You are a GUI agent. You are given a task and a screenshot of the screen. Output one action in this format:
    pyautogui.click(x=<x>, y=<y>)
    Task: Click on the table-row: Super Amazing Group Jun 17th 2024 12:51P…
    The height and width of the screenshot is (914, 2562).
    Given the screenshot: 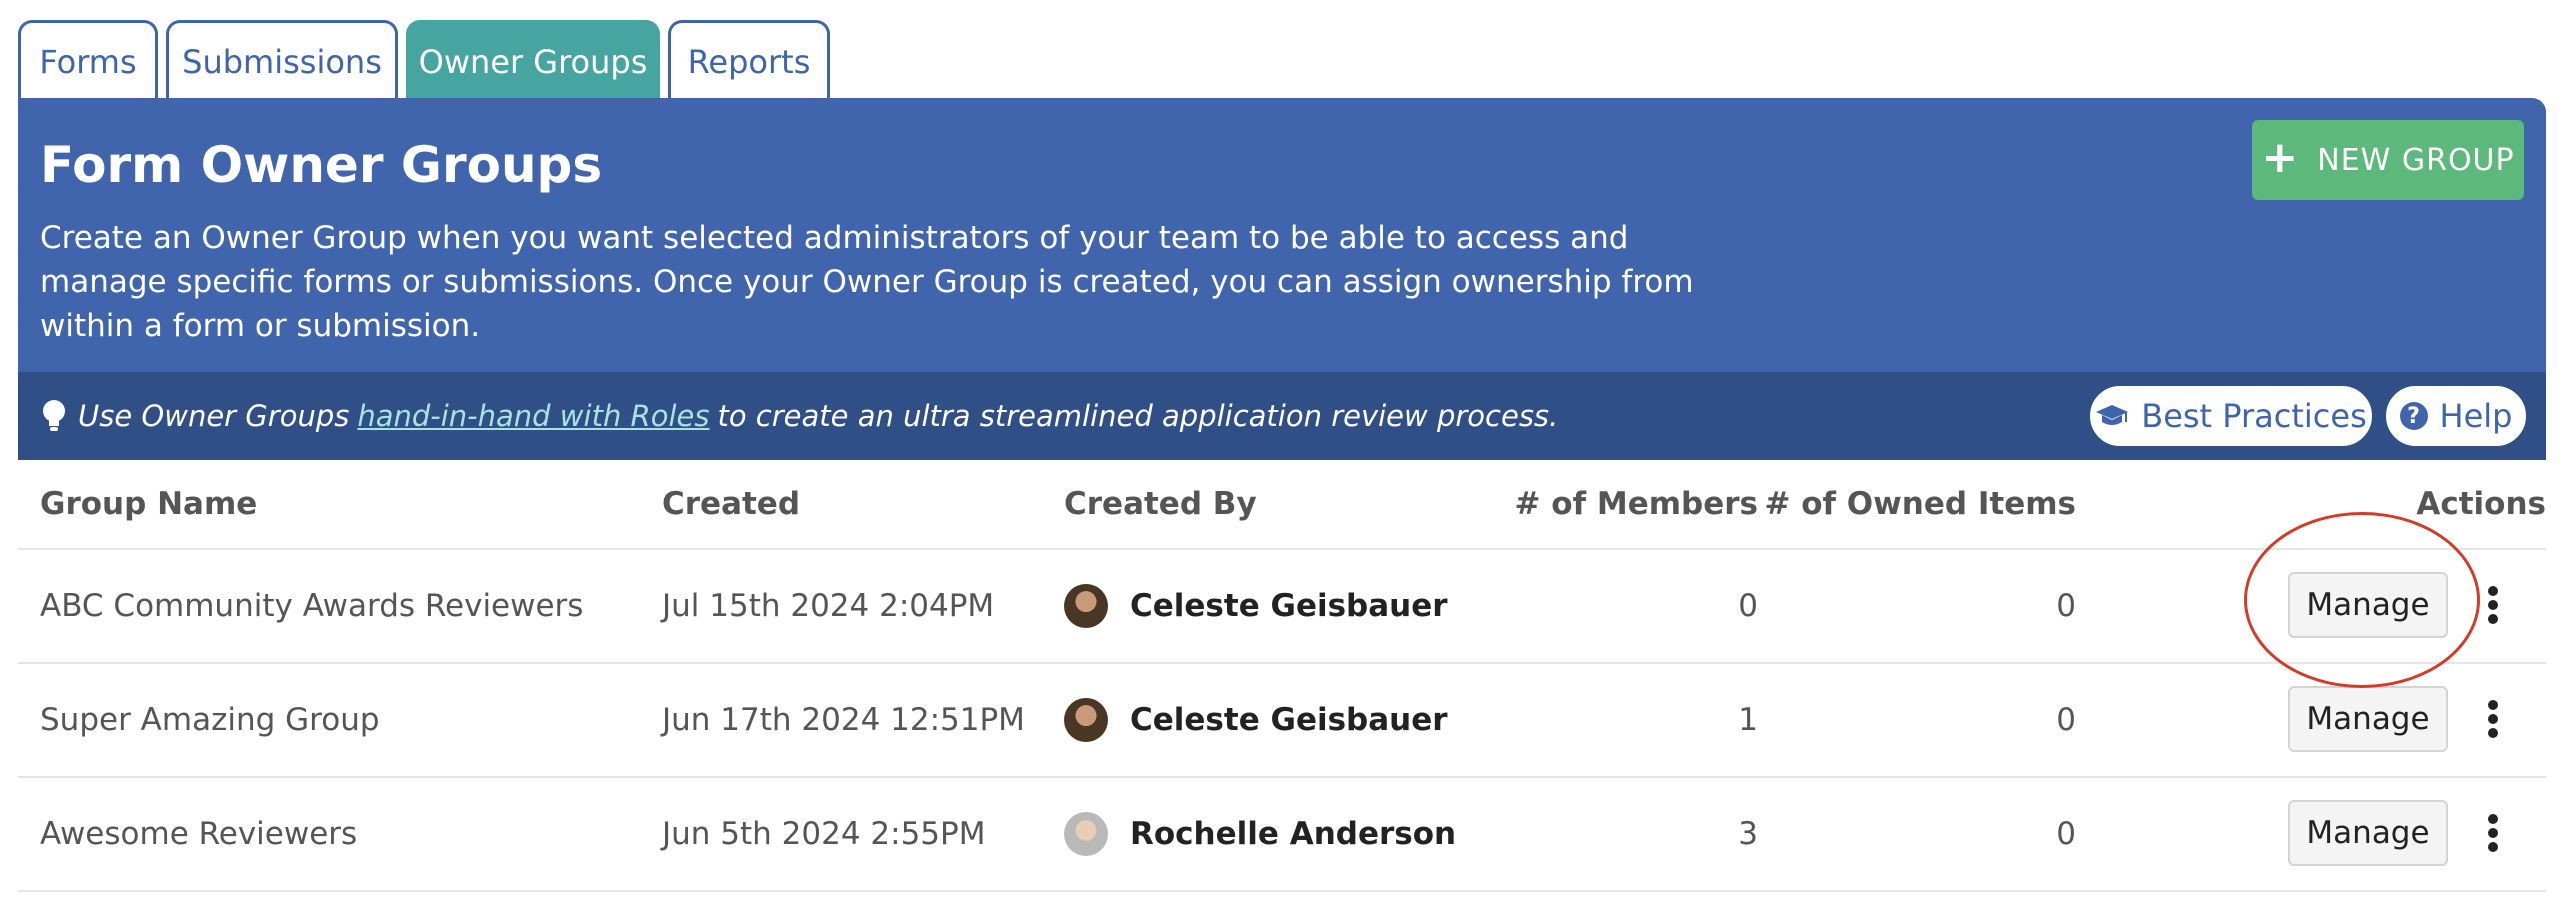 What is the action you would take?
    pyautogui.click(x=1282, y=721)
    